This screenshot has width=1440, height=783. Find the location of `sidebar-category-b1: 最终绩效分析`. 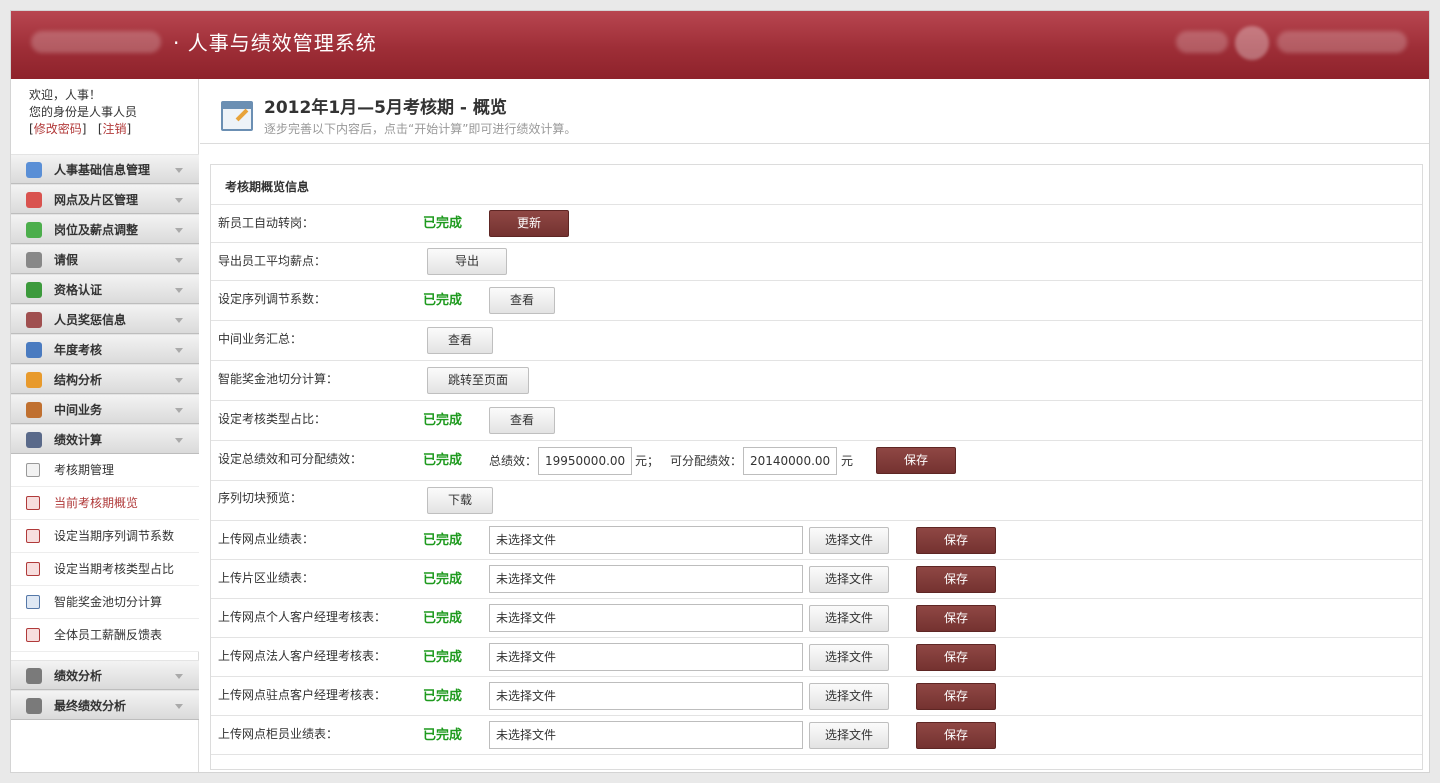

sidebar-category-b1: 最终绩效分析 is located at coordinates (105, 705).